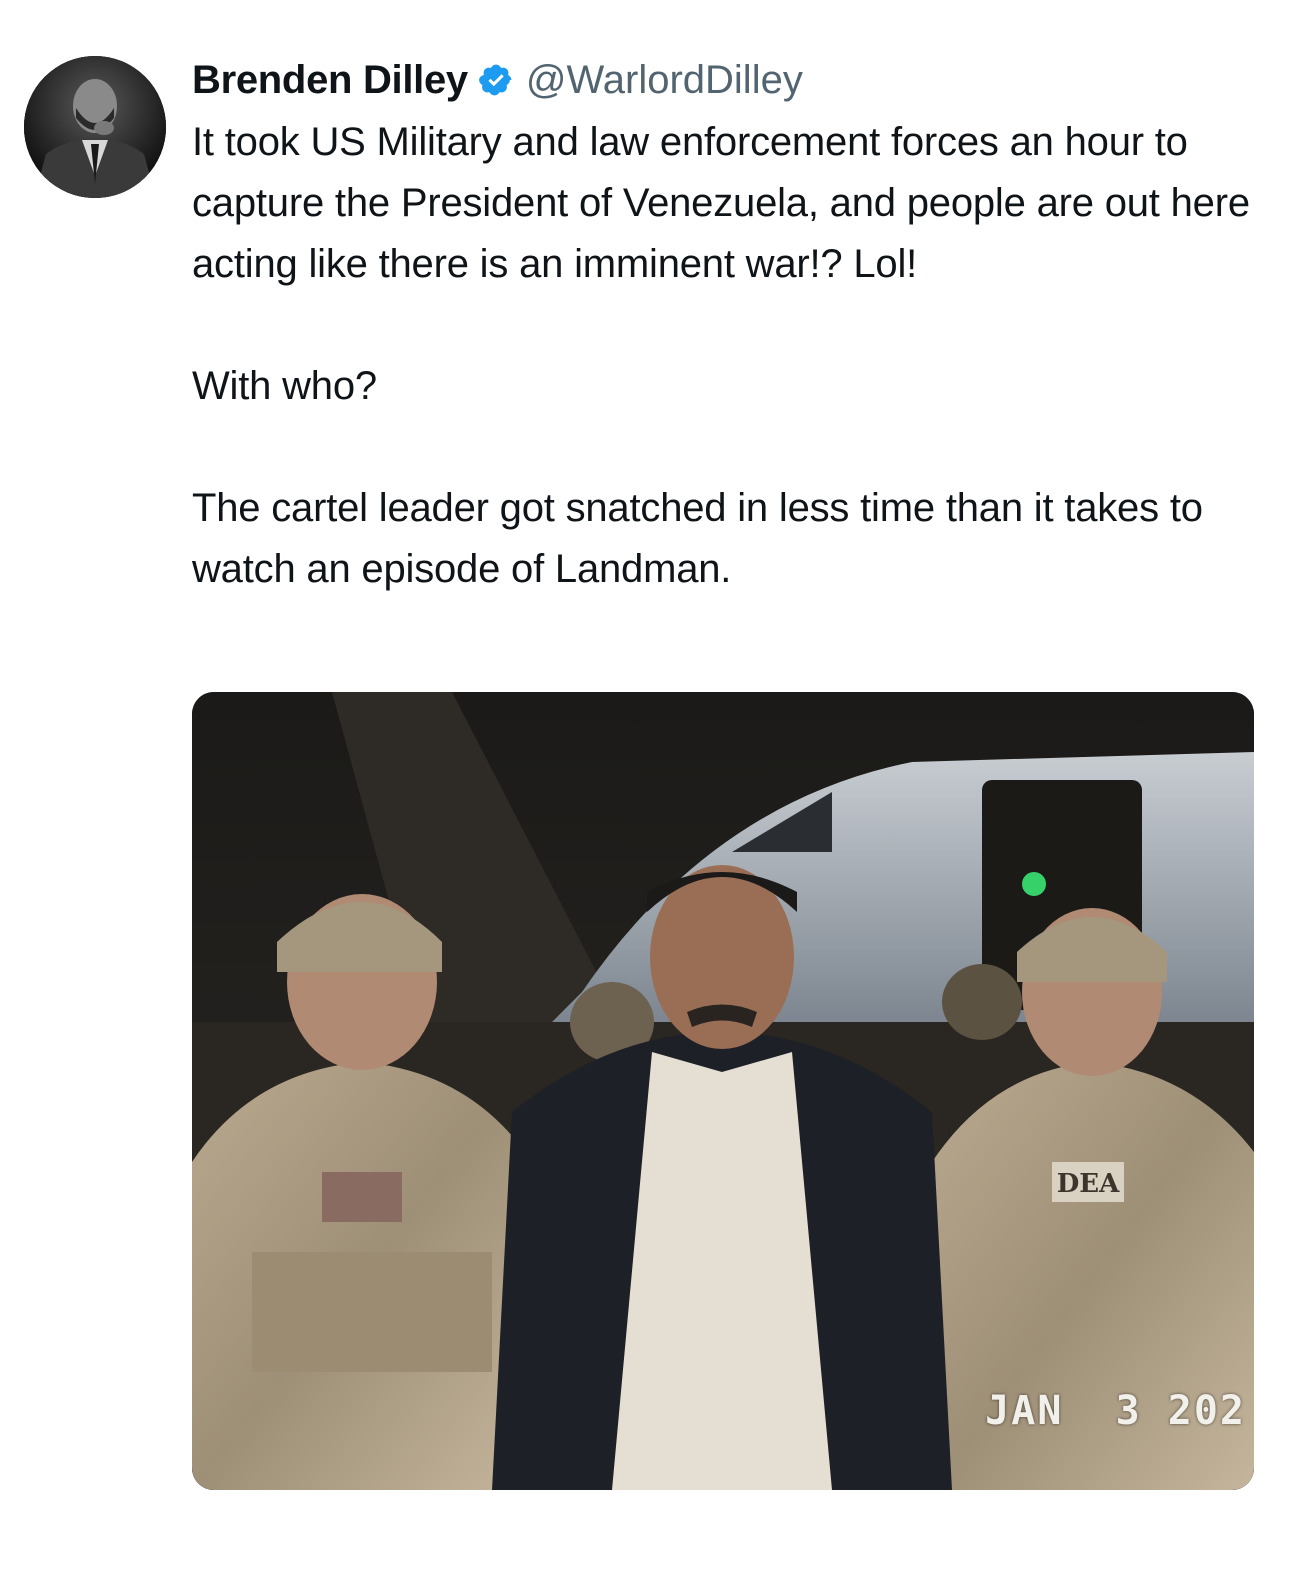 This screenshot has height=1576, width=1289. Describe the element at coordinates (1115, 1411) in the screenshot. I see `photo-date-stamp: JAN 3 202` at that location.